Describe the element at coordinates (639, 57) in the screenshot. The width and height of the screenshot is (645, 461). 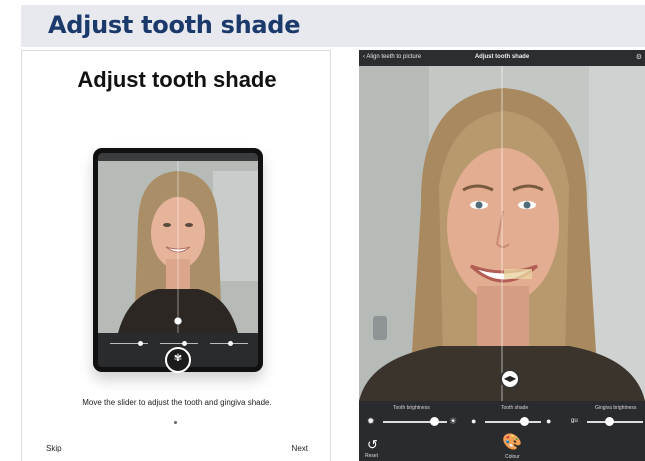
I see `settings-icon: ⚙` at that location.